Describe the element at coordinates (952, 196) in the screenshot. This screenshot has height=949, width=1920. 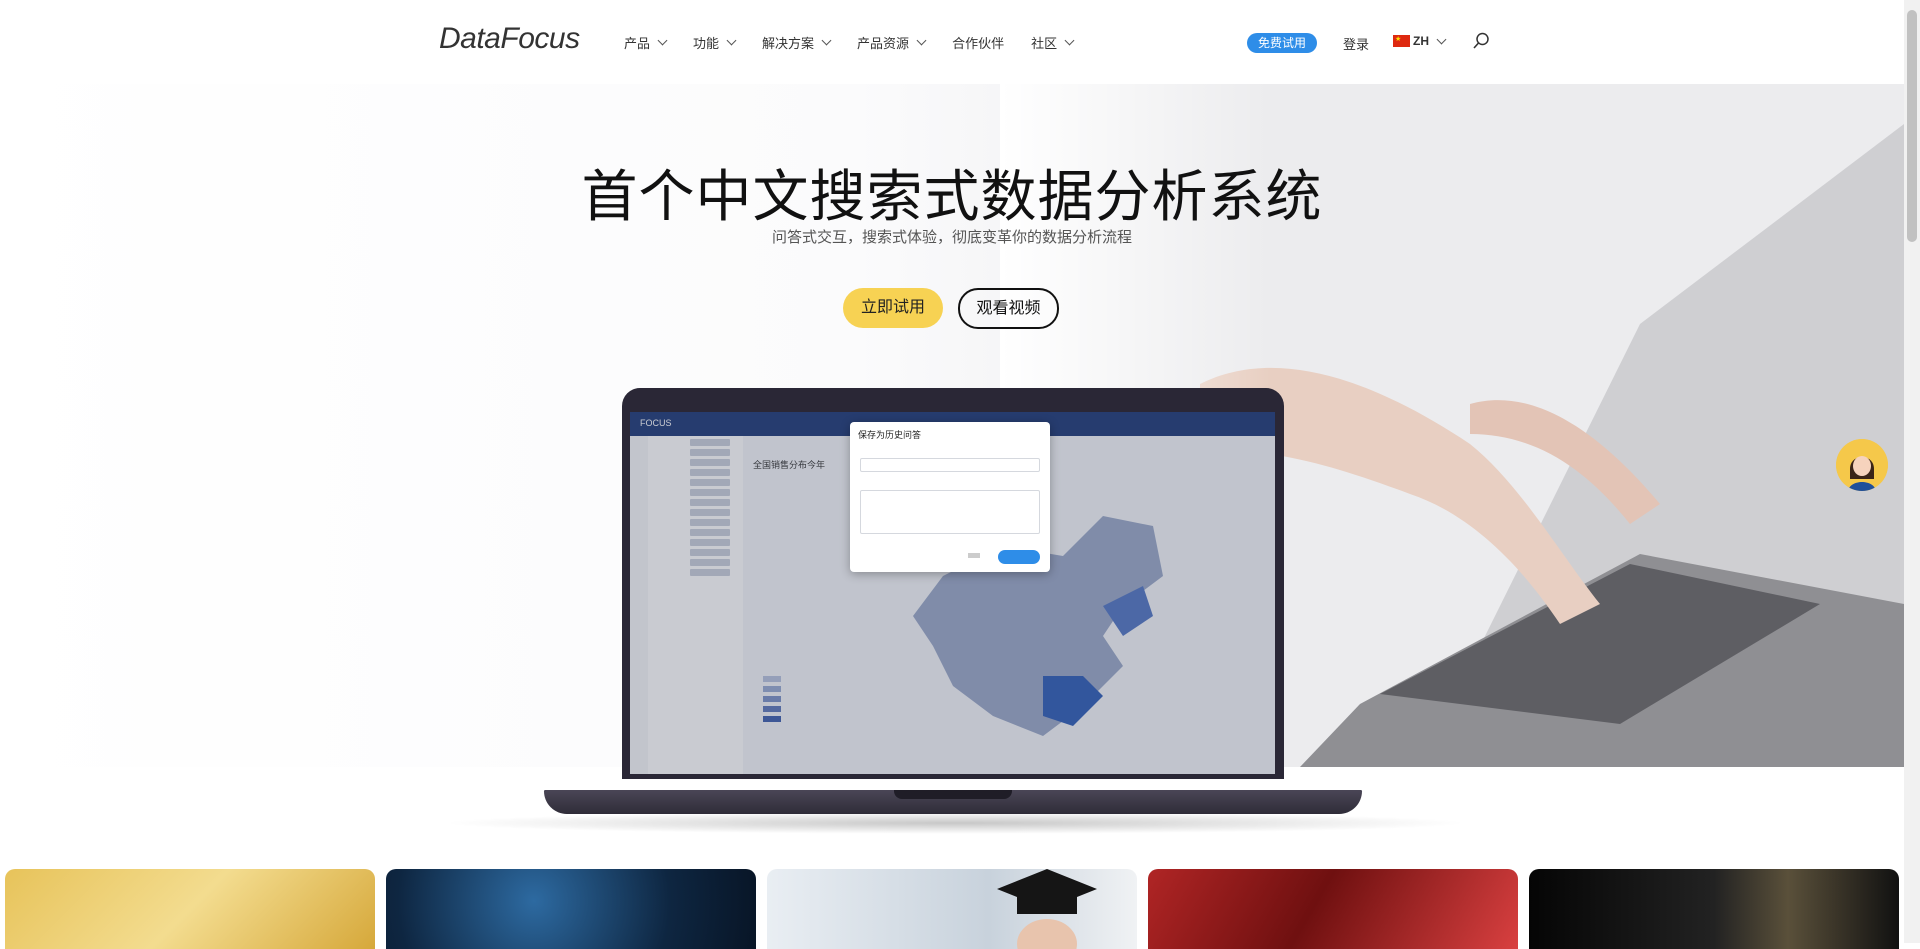
I see `hero-headline: 首个中文搜索式数据分析系统` at that location.